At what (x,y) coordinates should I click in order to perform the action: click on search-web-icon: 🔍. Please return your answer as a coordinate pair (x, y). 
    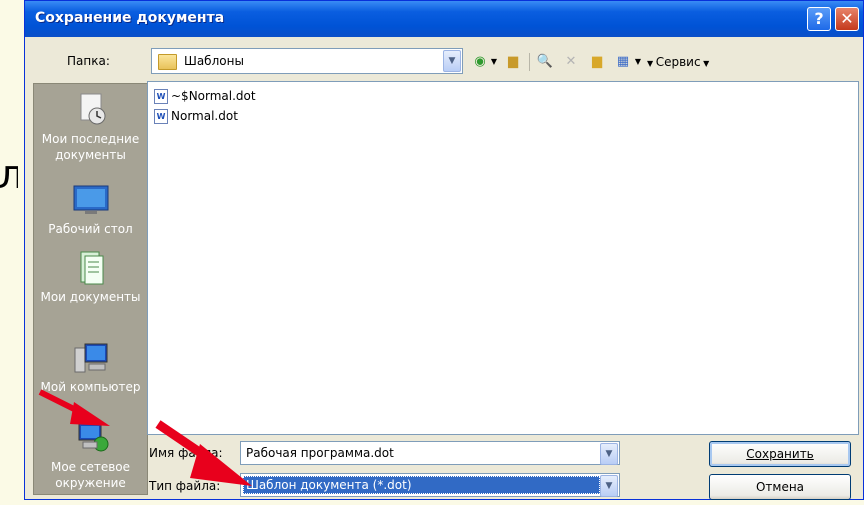
    Looking at the image, I should click on (545, 62).